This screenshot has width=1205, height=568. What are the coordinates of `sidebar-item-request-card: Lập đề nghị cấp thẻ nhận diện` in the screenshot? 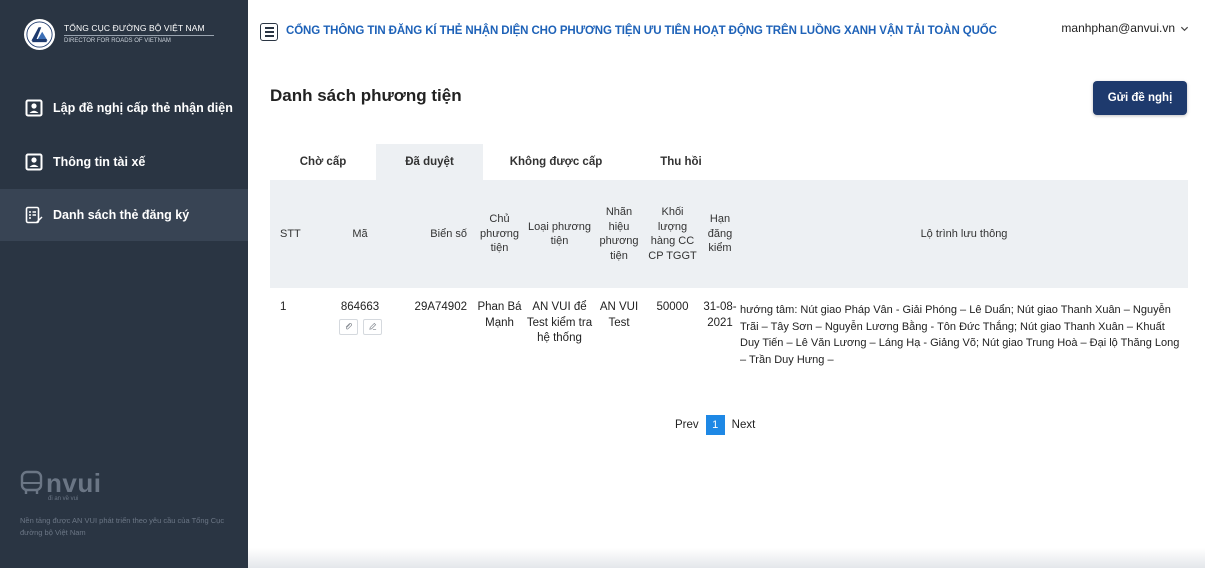 It's located at (124, 108).